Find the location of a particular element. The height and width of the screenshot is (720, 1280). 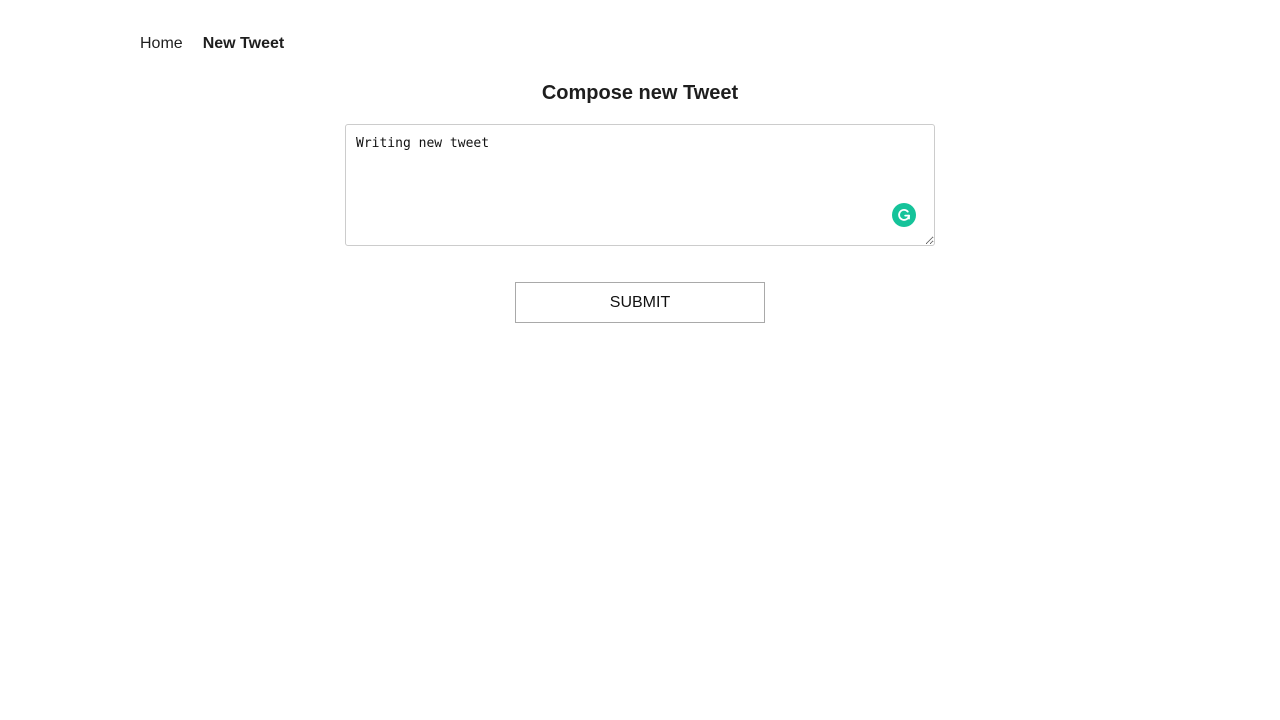

grammarly-g-glyph is located at coordinates (904, 215).